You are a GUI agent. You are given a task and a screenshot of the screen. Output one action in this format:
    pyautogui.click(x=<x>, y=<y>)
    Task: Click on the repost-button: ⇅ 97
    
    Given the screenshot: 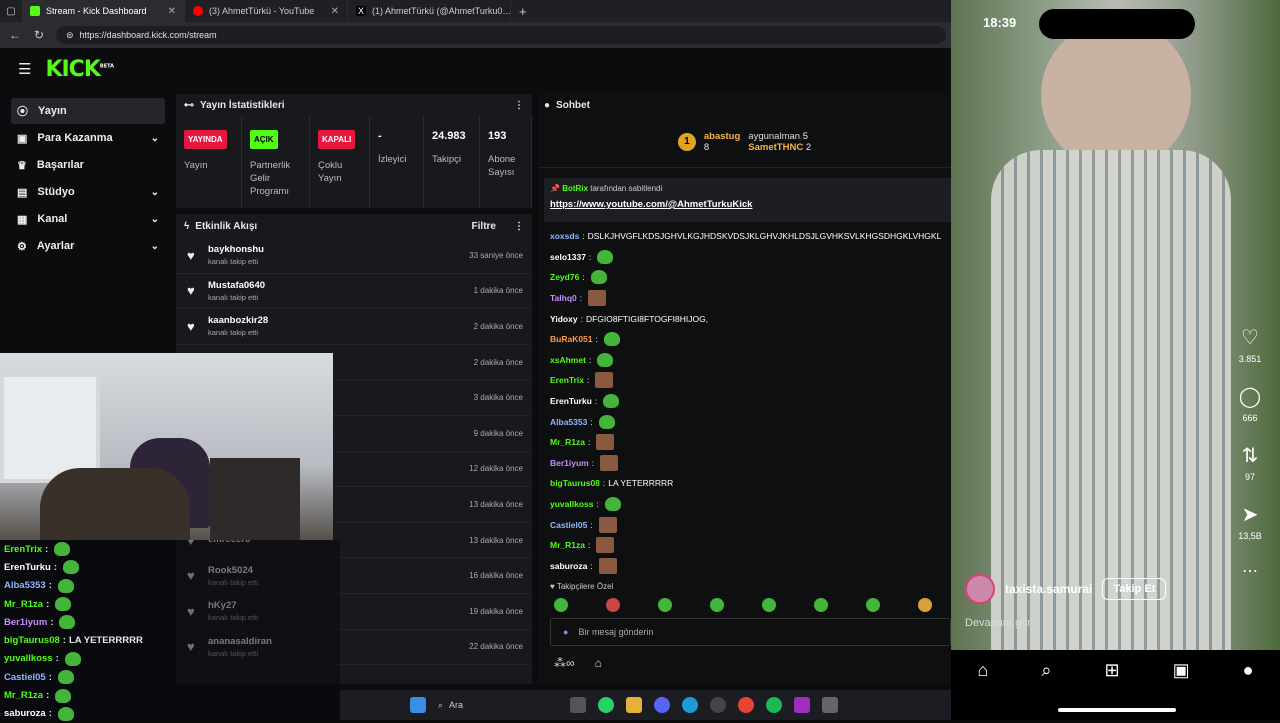 What is the action you would take?
    pyautogui.click(x=1250, y=462)
    